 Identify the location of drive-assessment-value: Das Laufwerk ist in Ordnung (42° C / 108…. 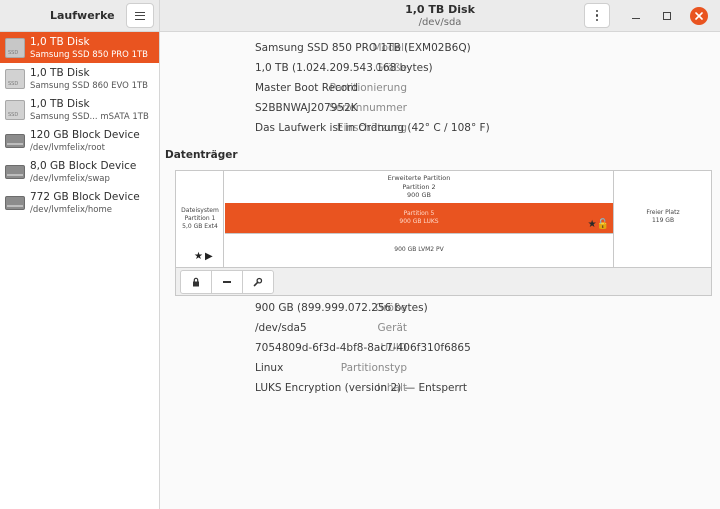
(372, 128).